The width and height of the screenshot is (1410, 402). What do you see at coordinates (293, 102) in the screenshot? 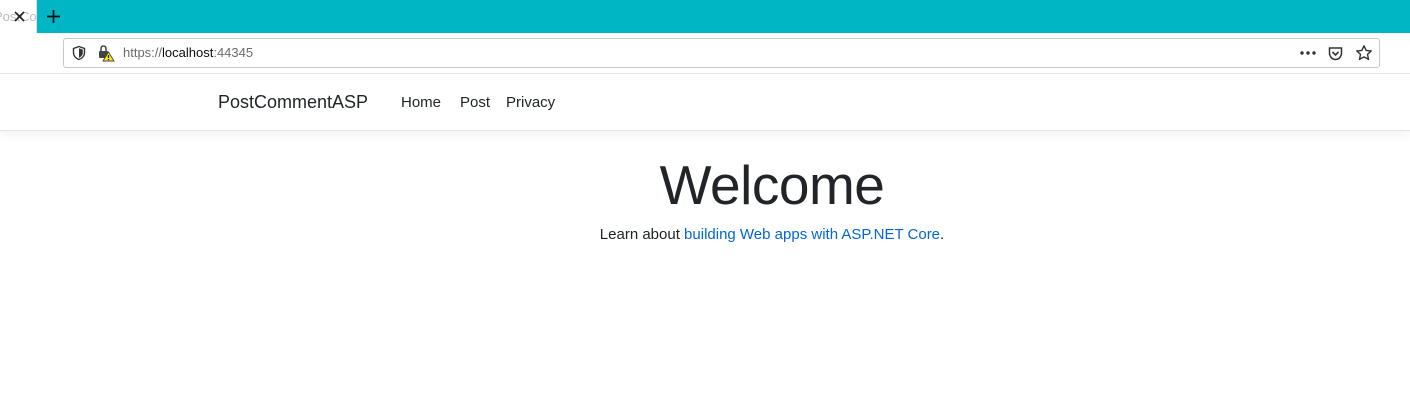
I see `brand-link: PostCommentASP` at bounding box center [293, 102].